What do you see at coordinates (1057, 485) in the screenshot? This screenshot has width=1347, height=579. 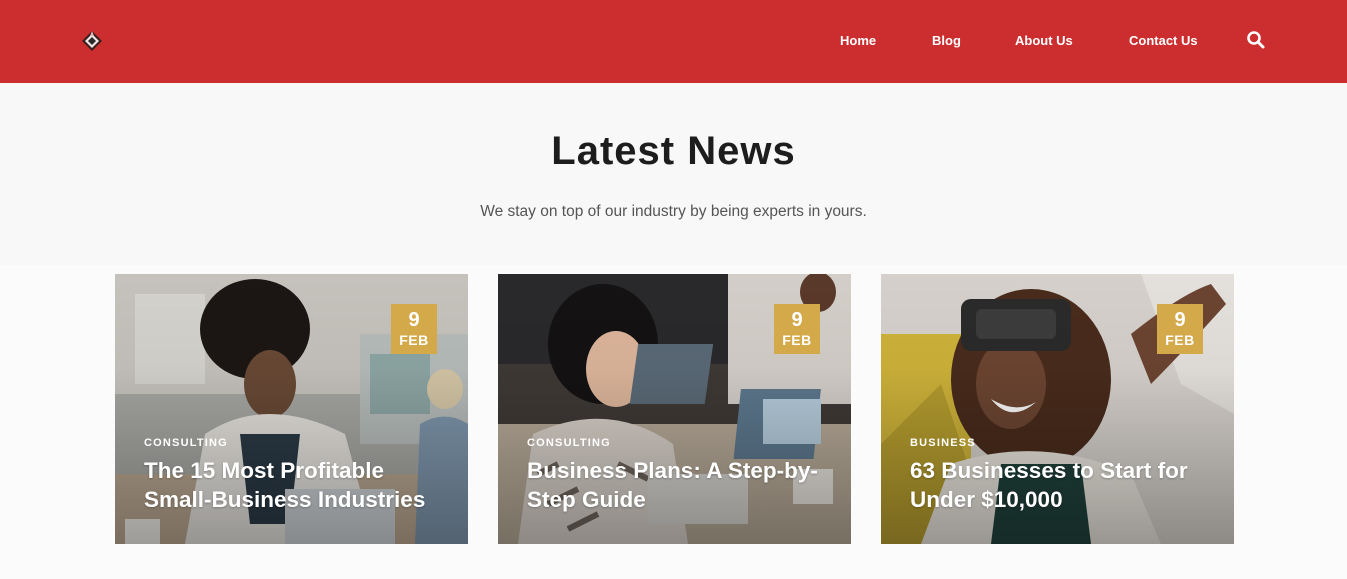 I see `card-title: 63 Businesses to Start for Under $10,000` at bounding box center [1057, 485].